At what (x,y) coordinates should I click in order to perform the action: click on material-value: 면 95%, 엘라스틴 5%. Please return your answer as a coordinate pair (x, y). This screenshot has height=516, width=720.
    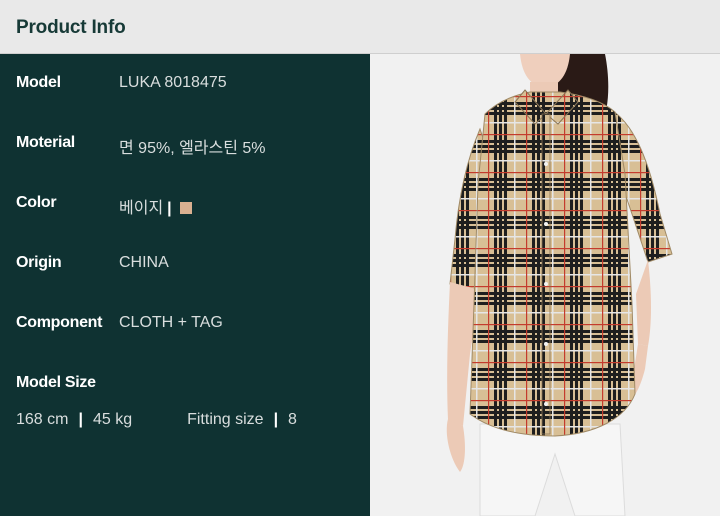
    Looking at the image, I should click on (192, 148).